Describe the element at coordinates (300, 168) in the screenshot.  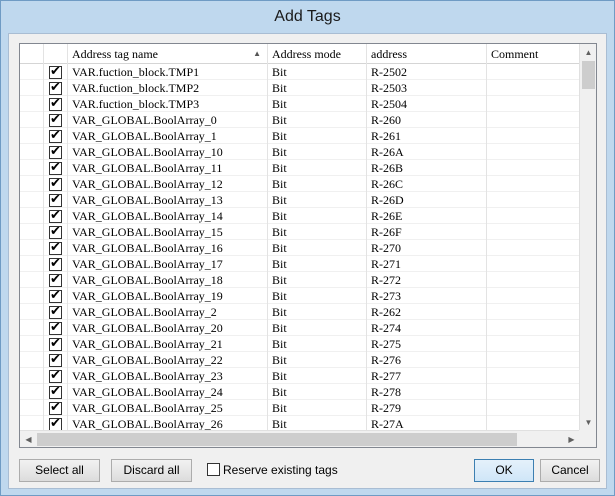
I see `table-row: ✔ VAR_GLOBAL.BoolArray_11 Bit R-26B` at that location.